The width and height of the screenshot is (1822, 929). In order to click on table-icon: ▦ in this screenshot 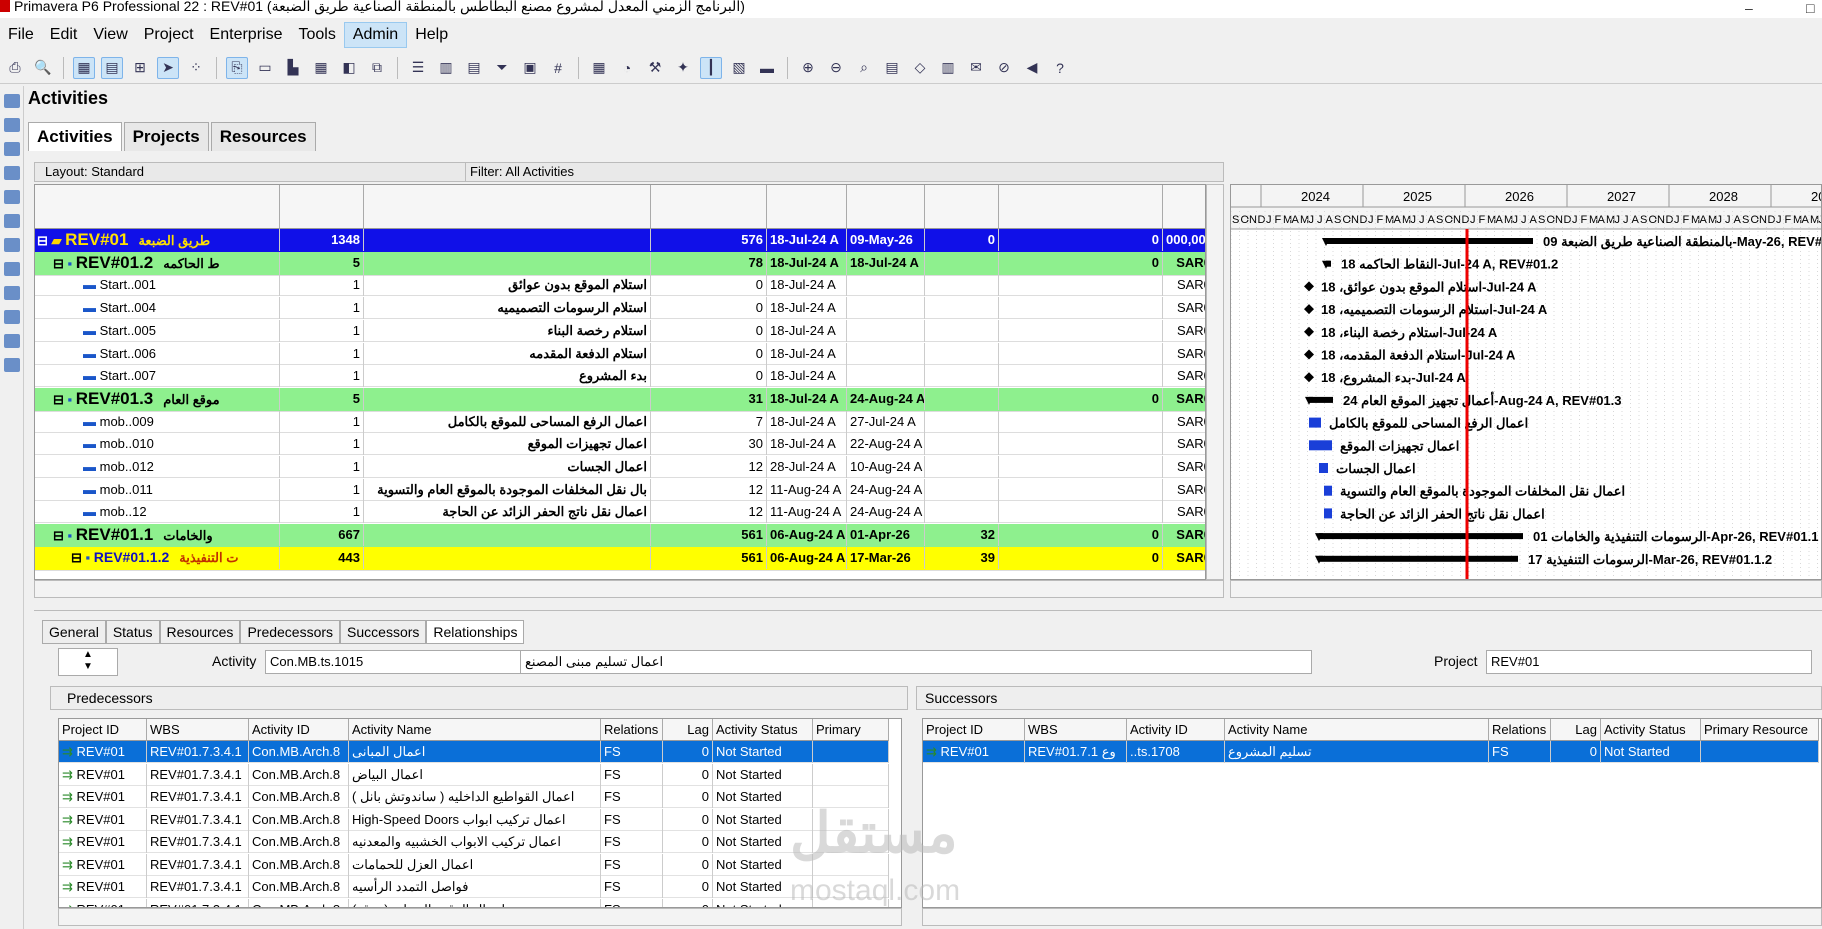, I will do `click(84, 67)`.